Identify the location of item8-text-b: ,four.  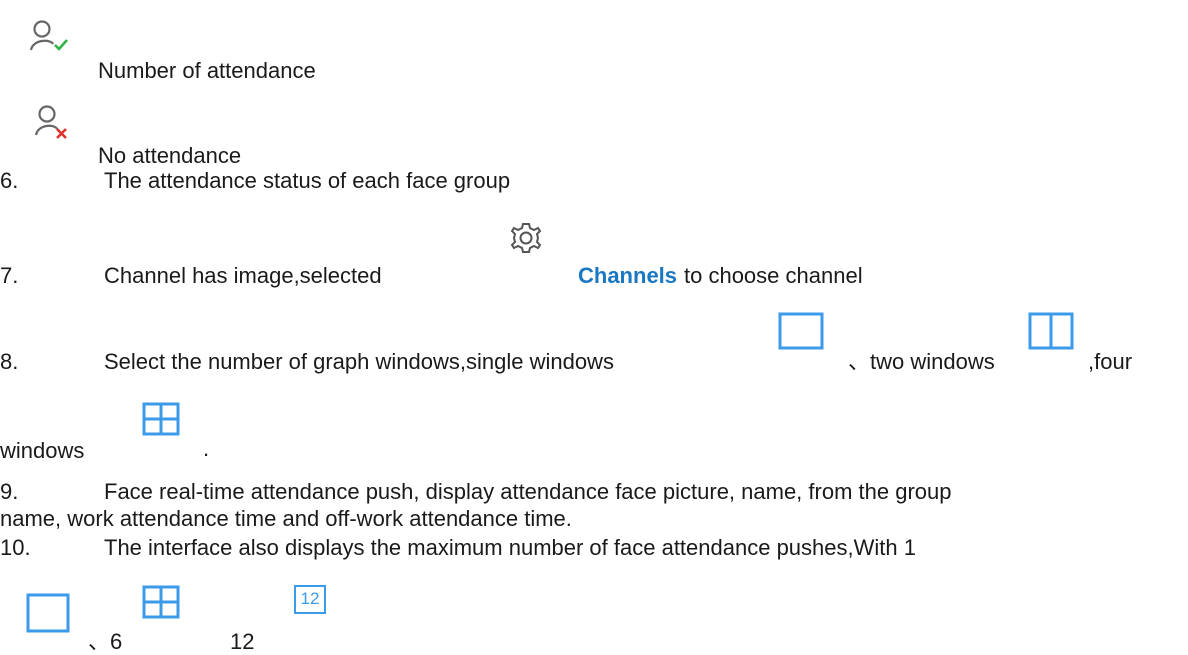
(1110, 361).